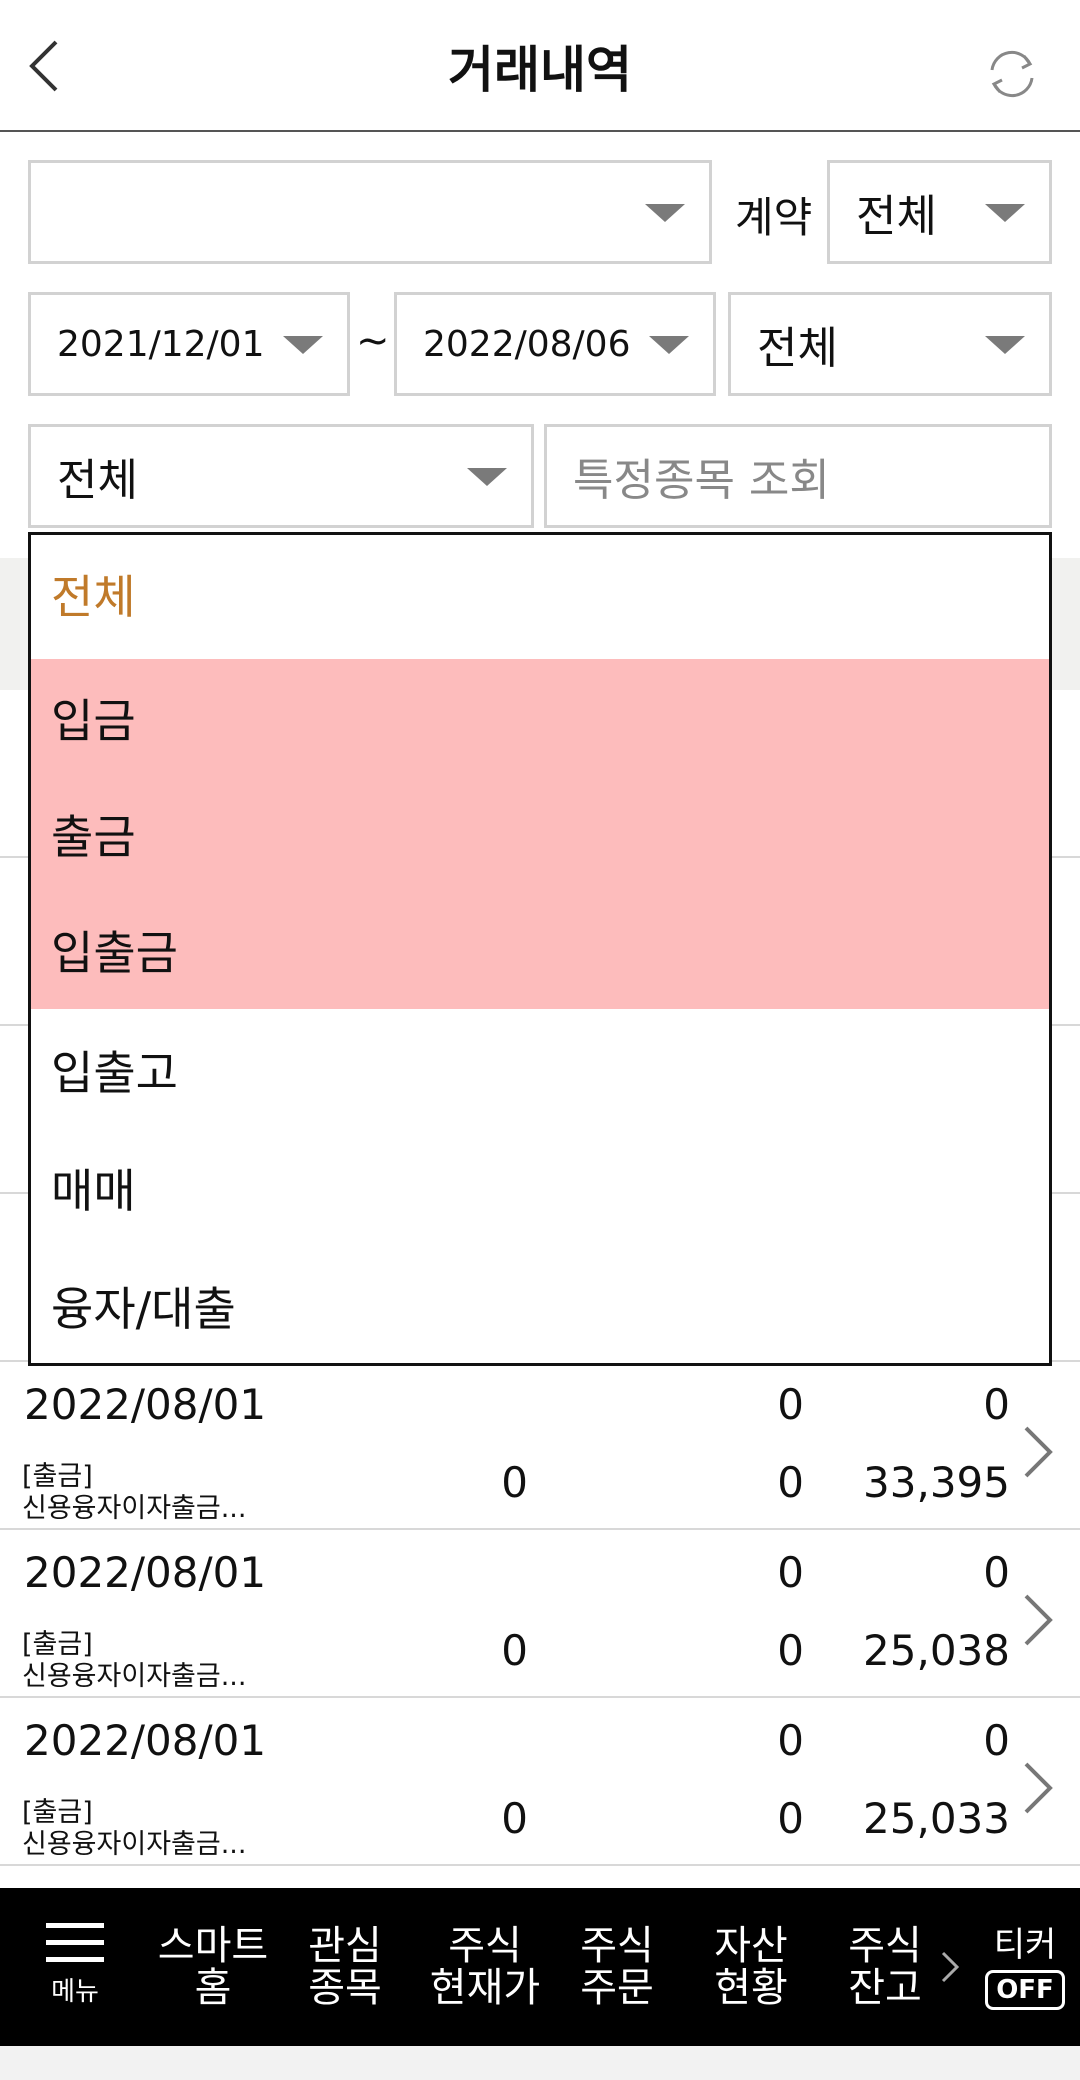 This screenshot has height=2080, width=1080. Describe the element at coordinates (370, 212) in the screenshot. I see `account-select` at that location.